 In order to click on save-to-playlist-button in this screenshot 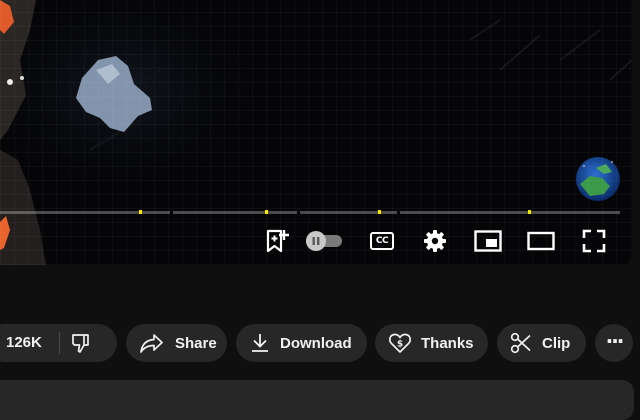, I will do `click(277, 241)`.